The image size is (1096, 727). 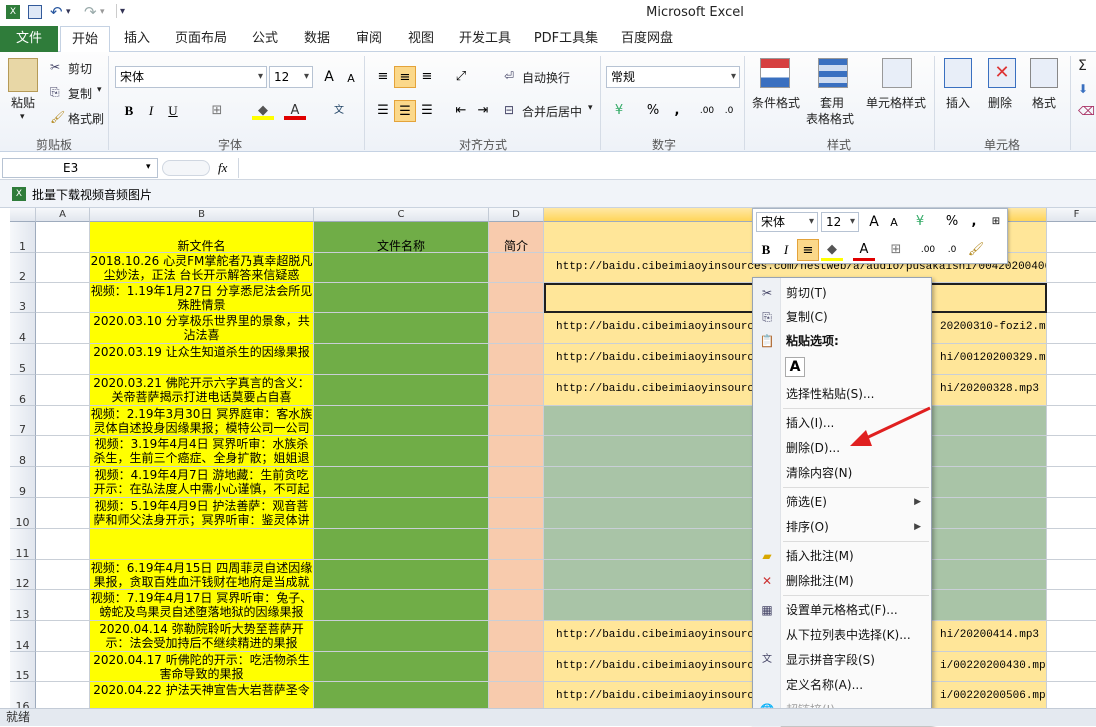 What do you see at coordinates (766, 250) in the screenshot?
I see `mini-bold-button: B` at bounding box center [766, 250].